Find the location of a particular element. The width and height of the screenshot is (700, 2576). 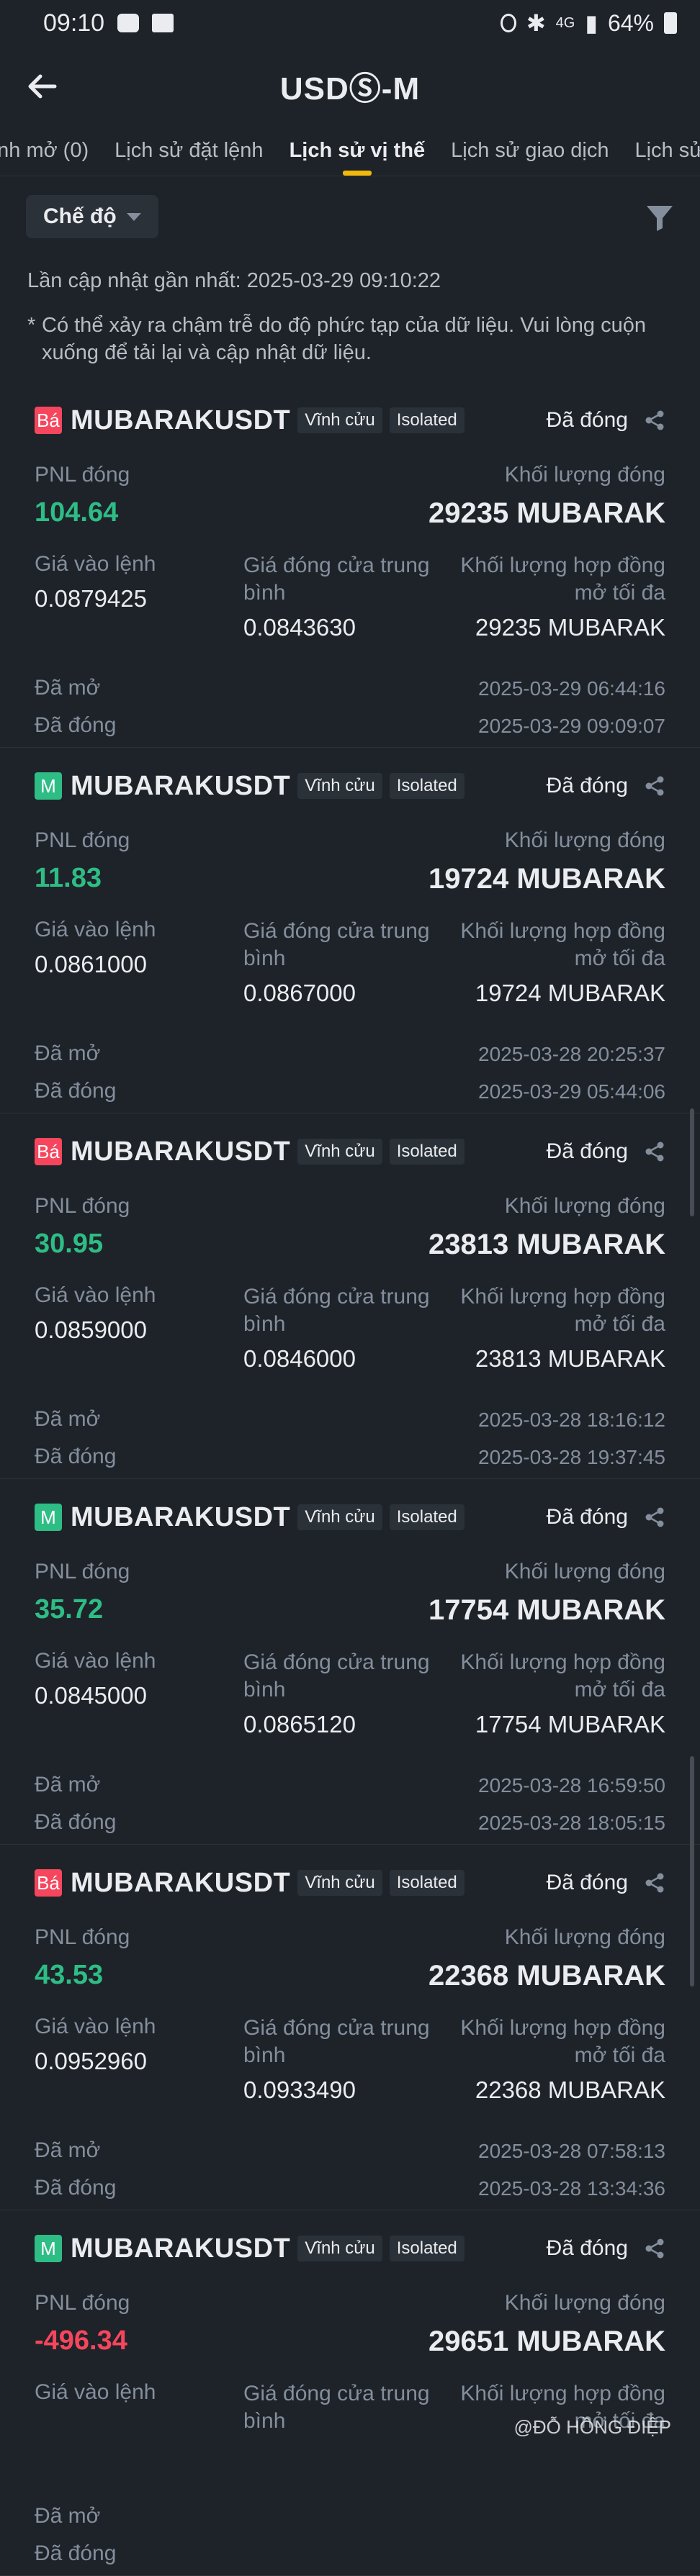

contract-type-tag: Vĩnh cửu is located at coordinates (340, 786).